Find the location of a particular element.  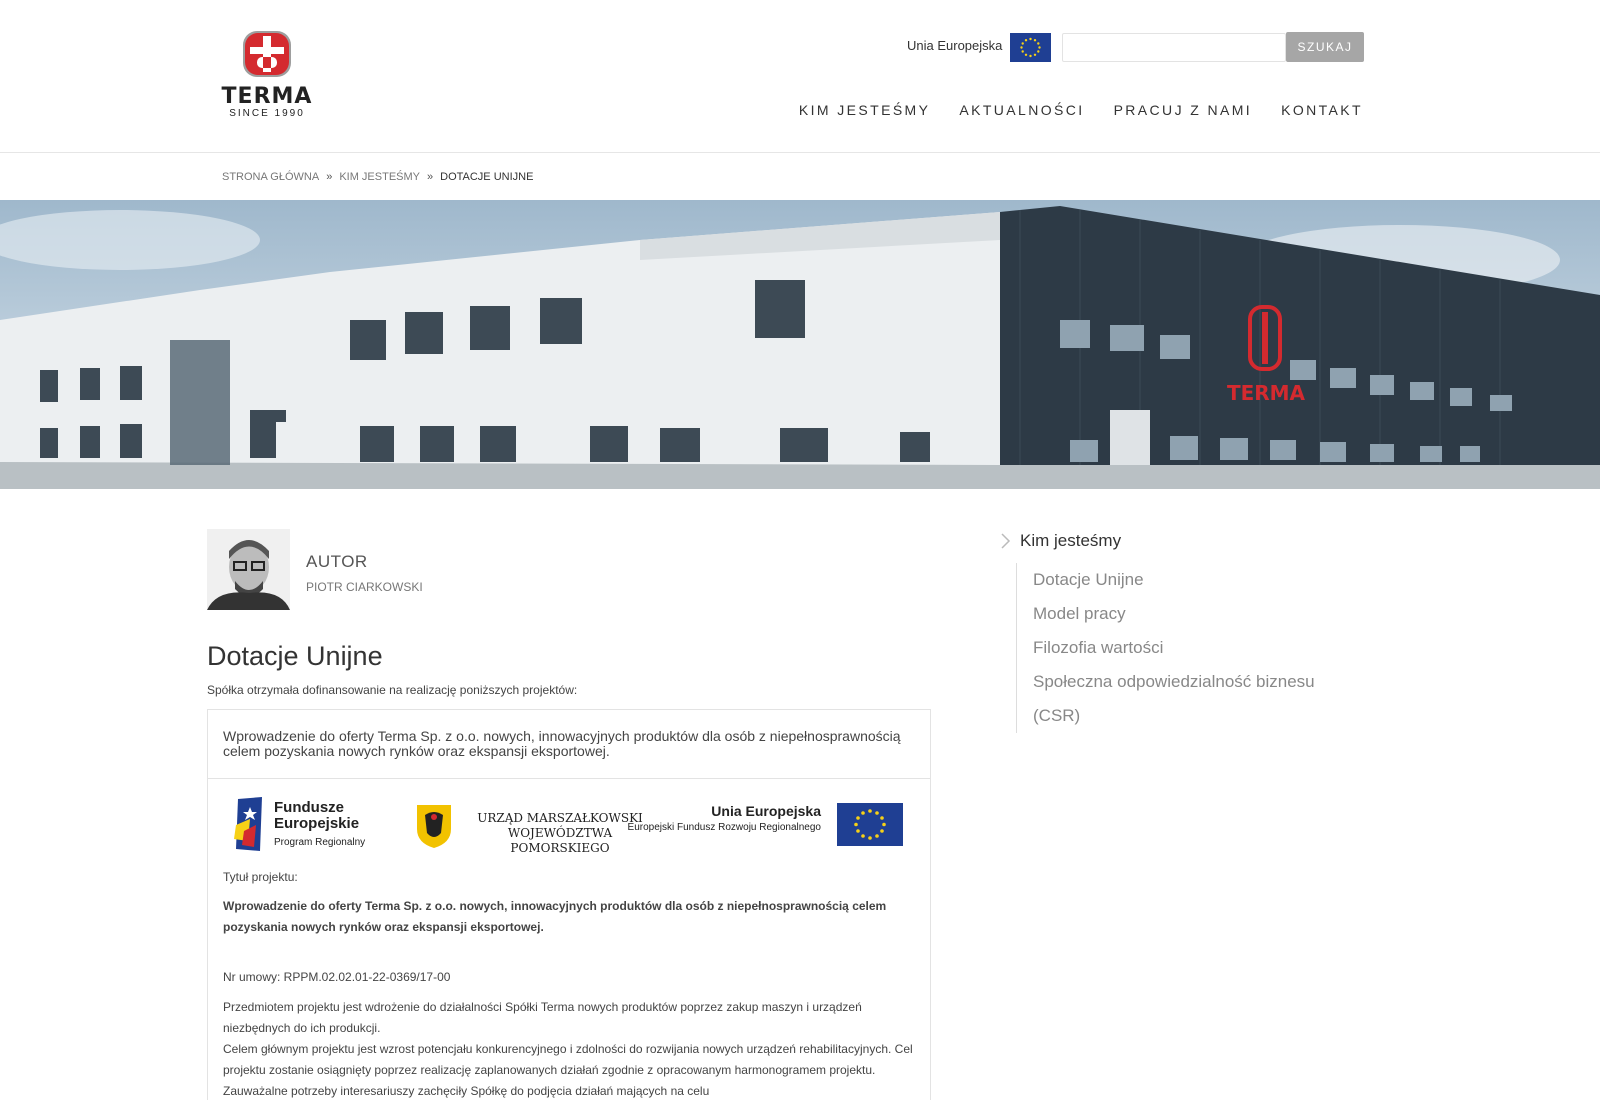

fe-flag-icon is located at coordinates (248, 824).